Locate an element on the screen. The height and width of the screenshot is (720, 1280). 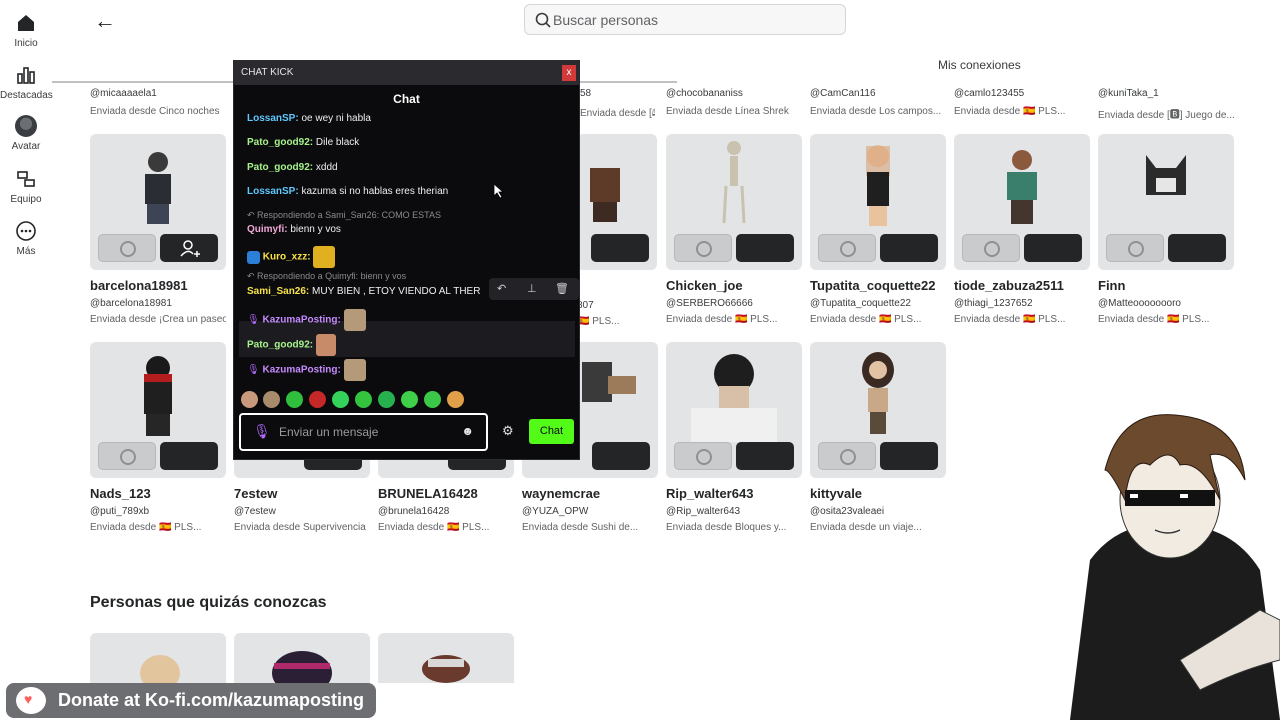
user-name: Chicken_joe is located at coordinates (734, 285).